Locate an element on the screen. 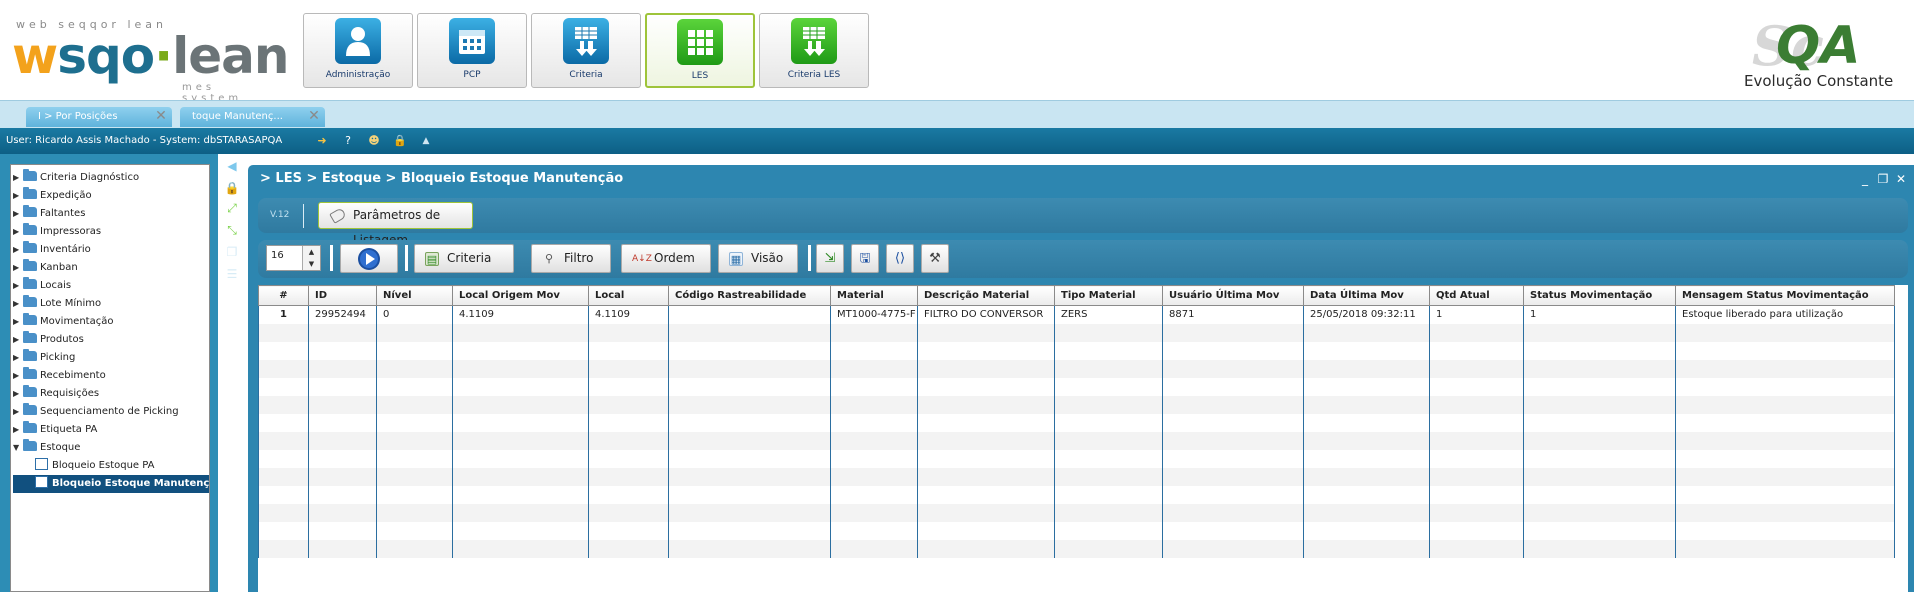  tab-por-posicoes: I > Por Posições ✕ is located at coordinates (99, 117).